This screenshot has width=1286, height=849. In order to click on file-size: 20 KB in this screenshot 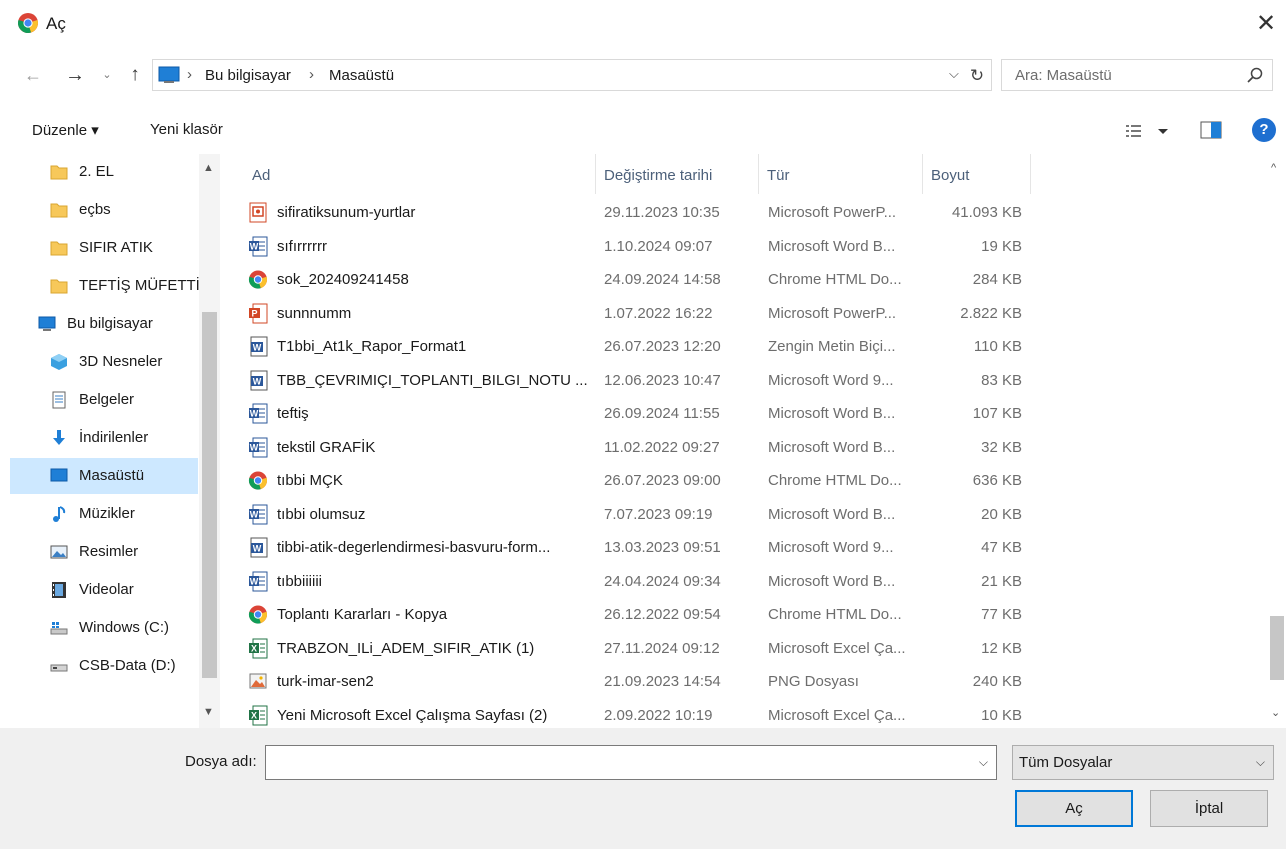, I will do `click(1001, 514)`.